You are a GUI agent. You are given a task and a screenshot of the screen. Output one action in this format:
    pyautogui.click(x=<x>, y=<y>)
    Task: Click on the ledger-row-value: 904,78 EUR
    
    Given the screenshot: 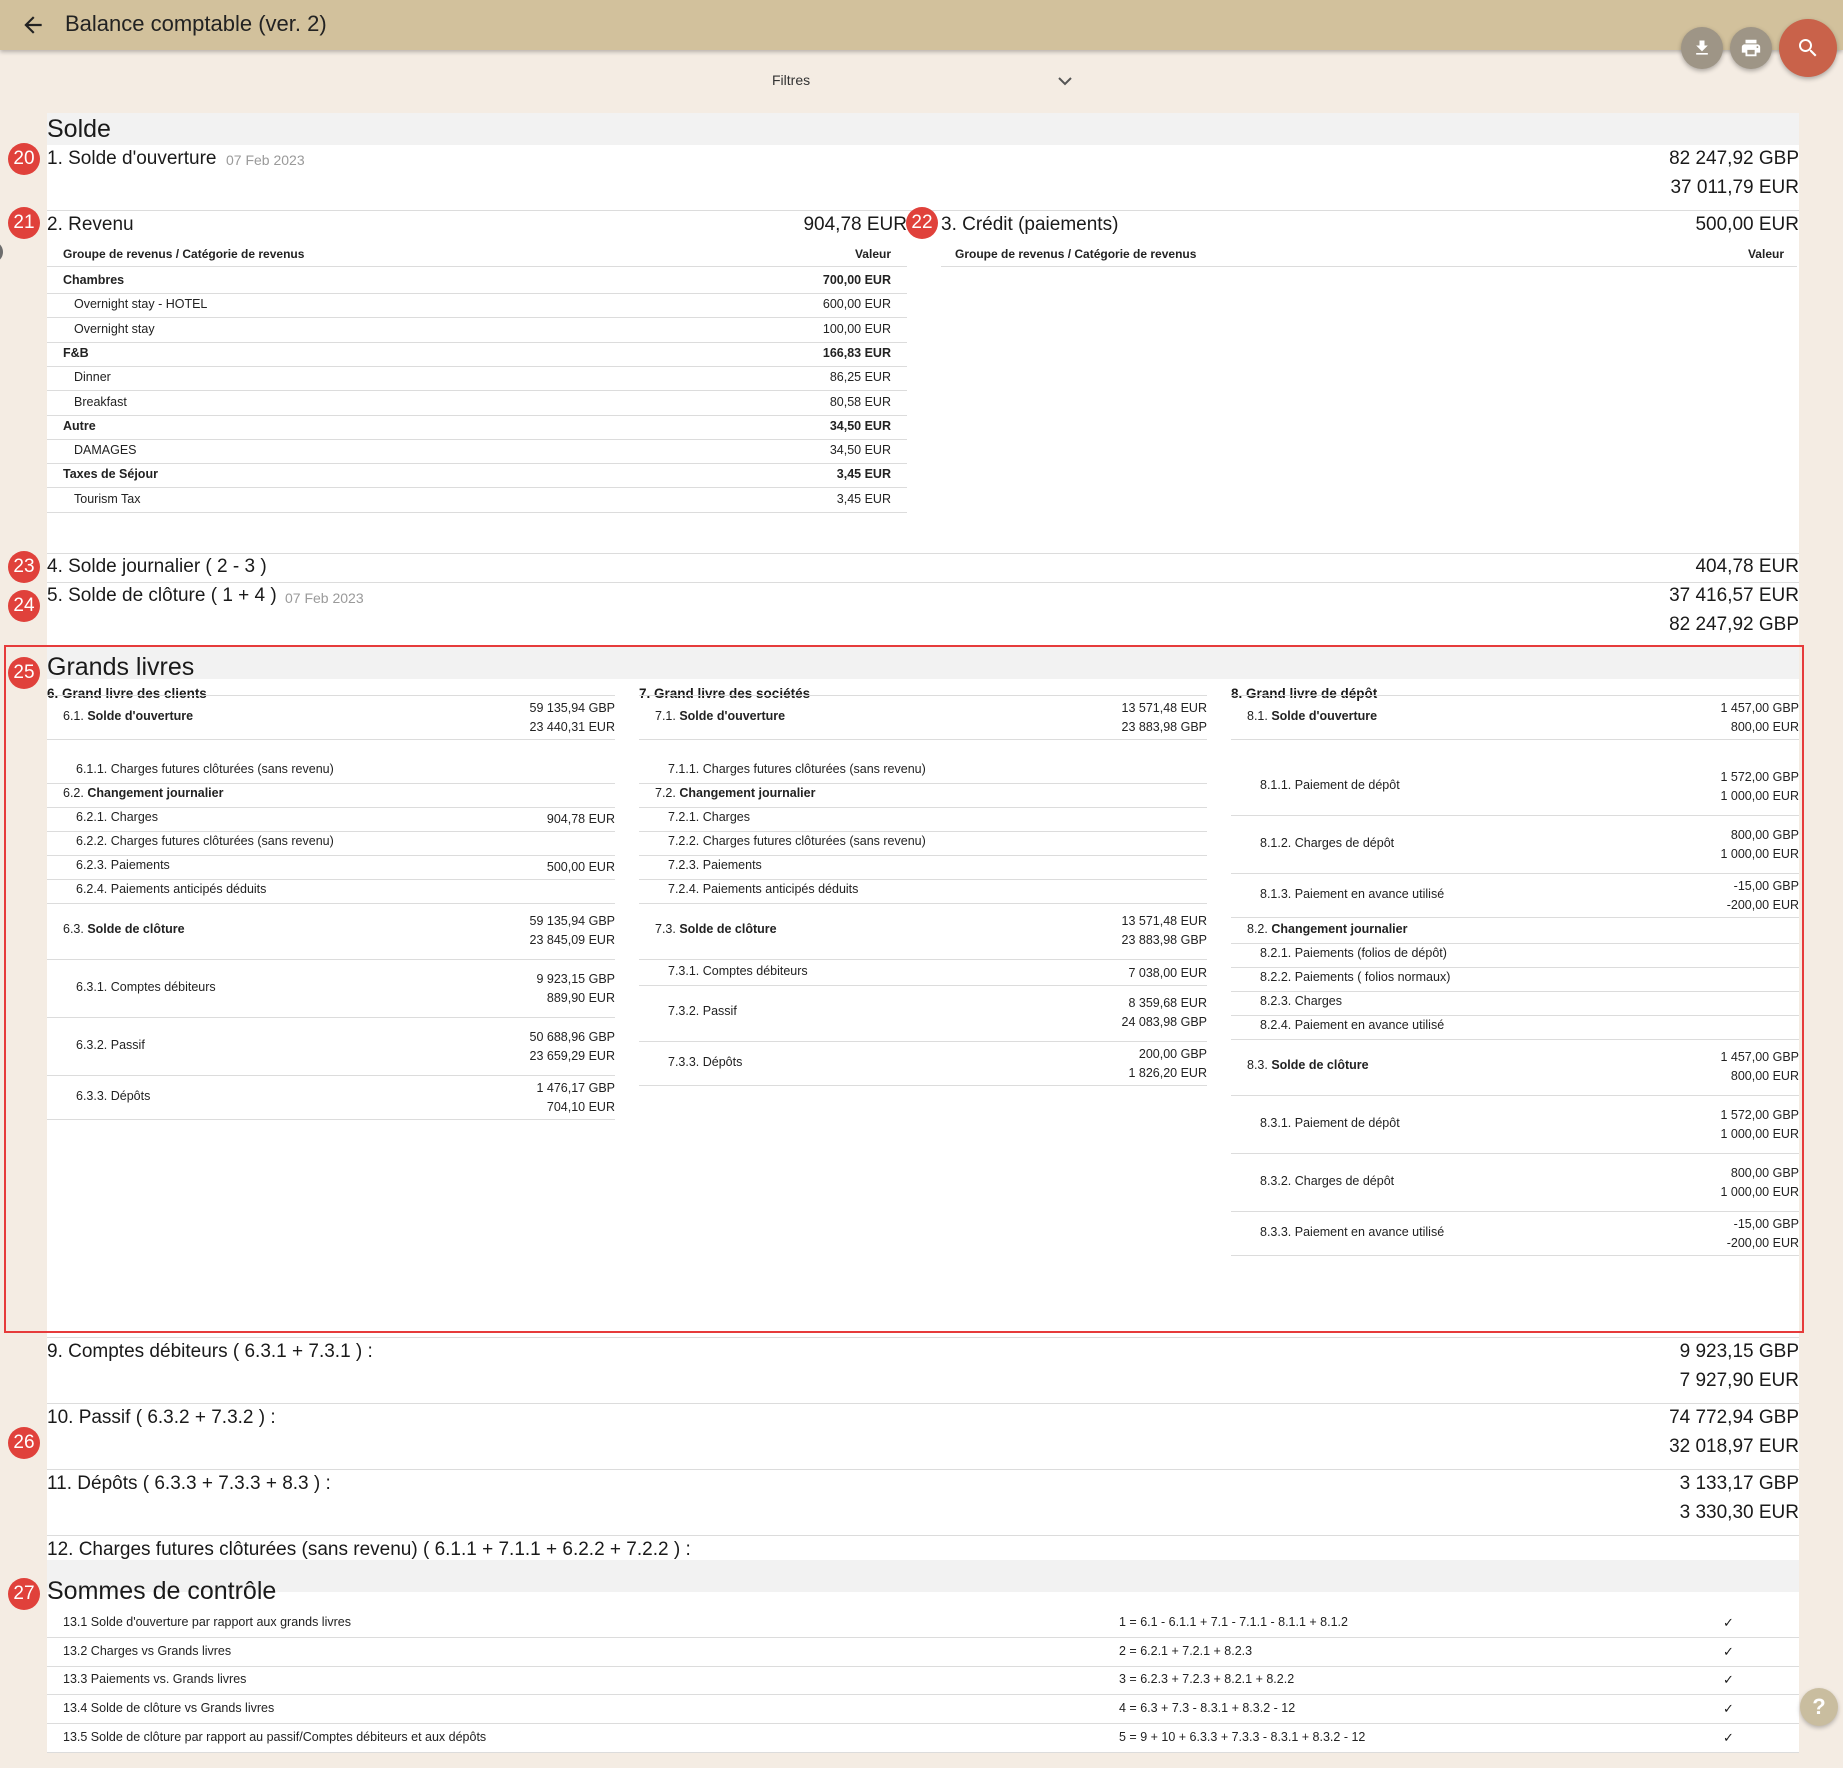 What is the action you would take?
    pyautogui.click(x=580, y=819)
    